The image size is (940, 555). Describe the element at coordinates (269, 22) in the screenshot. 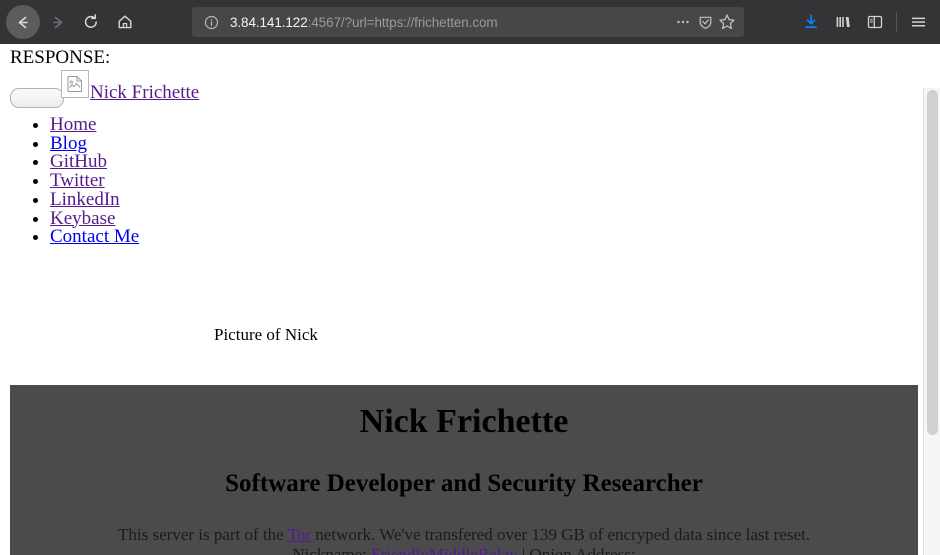

I see `url-host: 3.84.141.122` at that location.